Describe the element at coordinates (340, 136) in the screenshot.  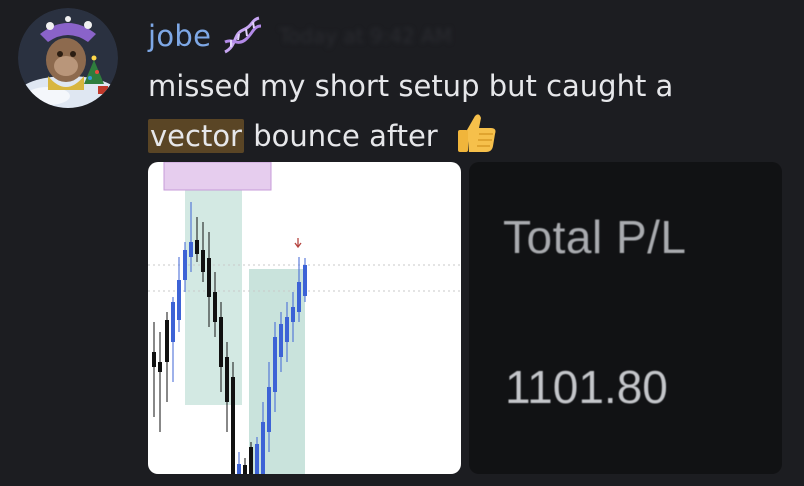
I see `message-text-part2: bounce after` at that location.